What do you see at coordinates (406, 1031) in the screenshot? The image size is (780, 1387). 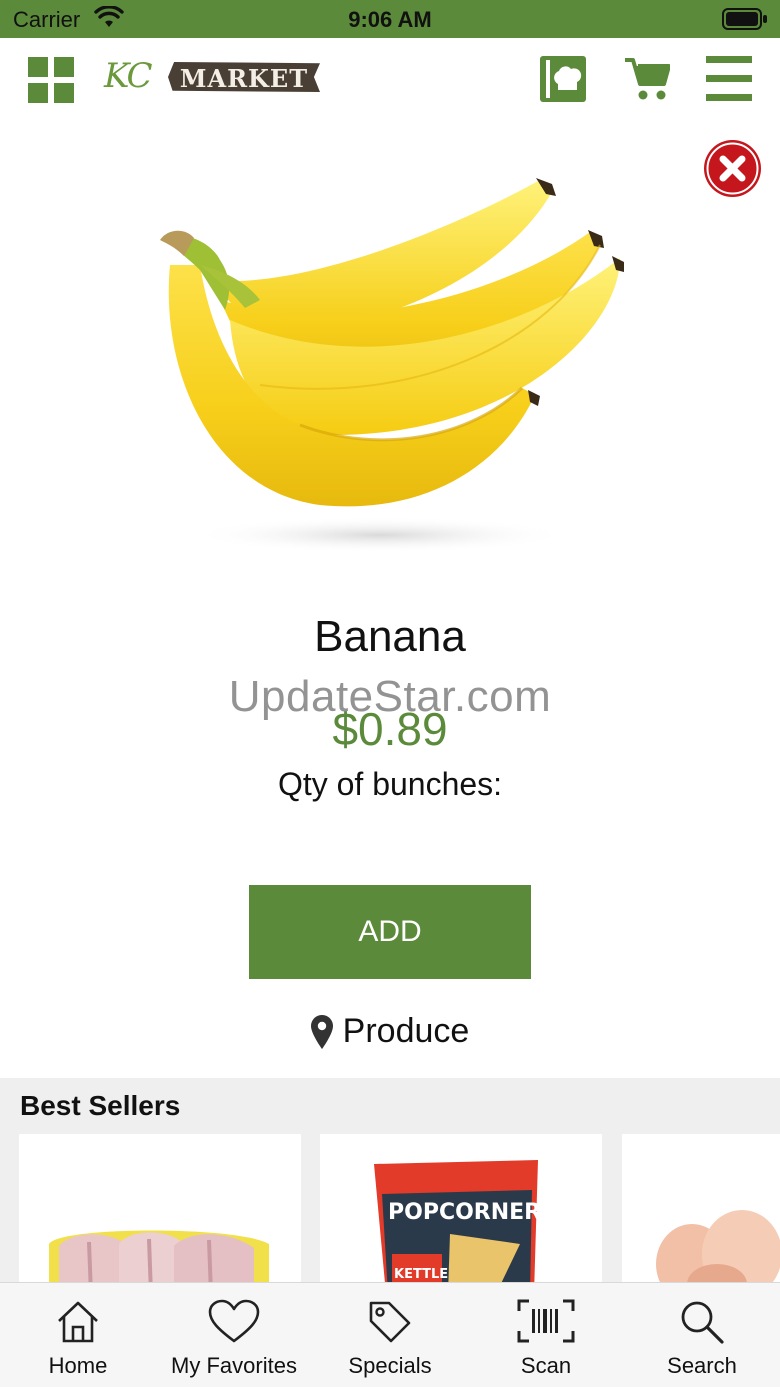 I see `location-label: Produce` at bounding box center [406, 1031].